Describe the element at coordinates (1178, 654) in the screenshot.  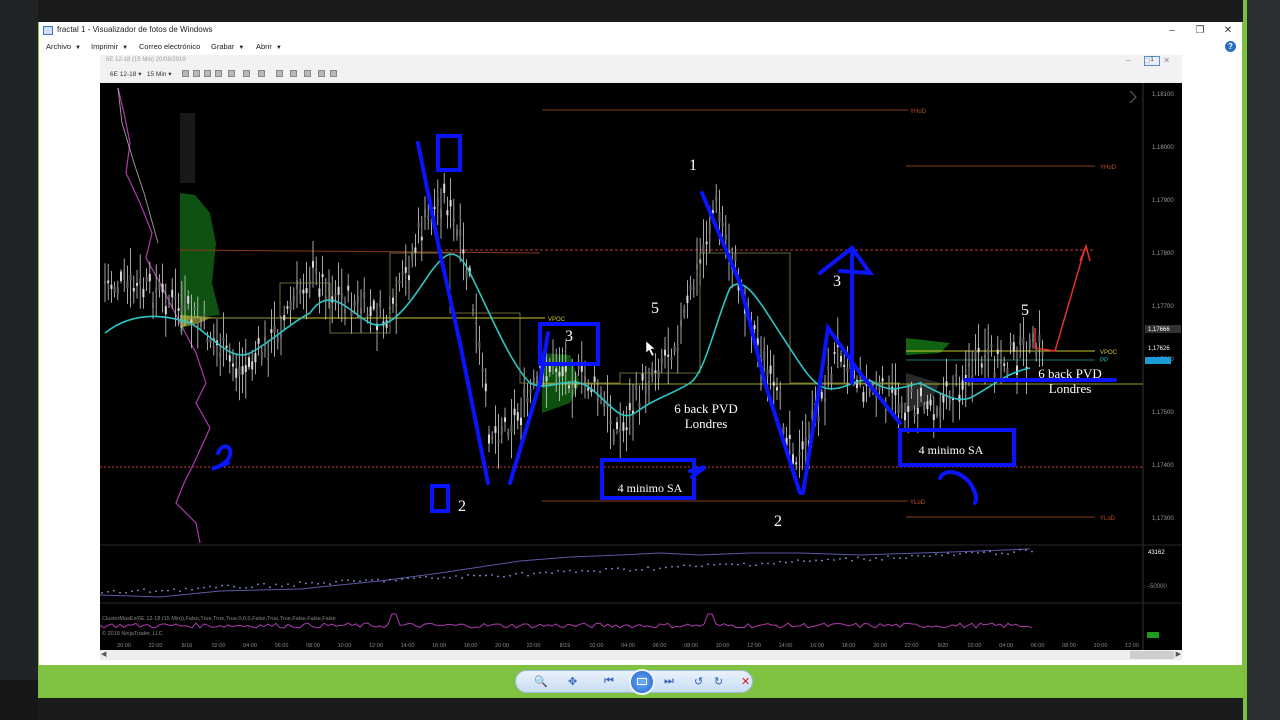
I see `scroll-right-icon: ▶` at that location.